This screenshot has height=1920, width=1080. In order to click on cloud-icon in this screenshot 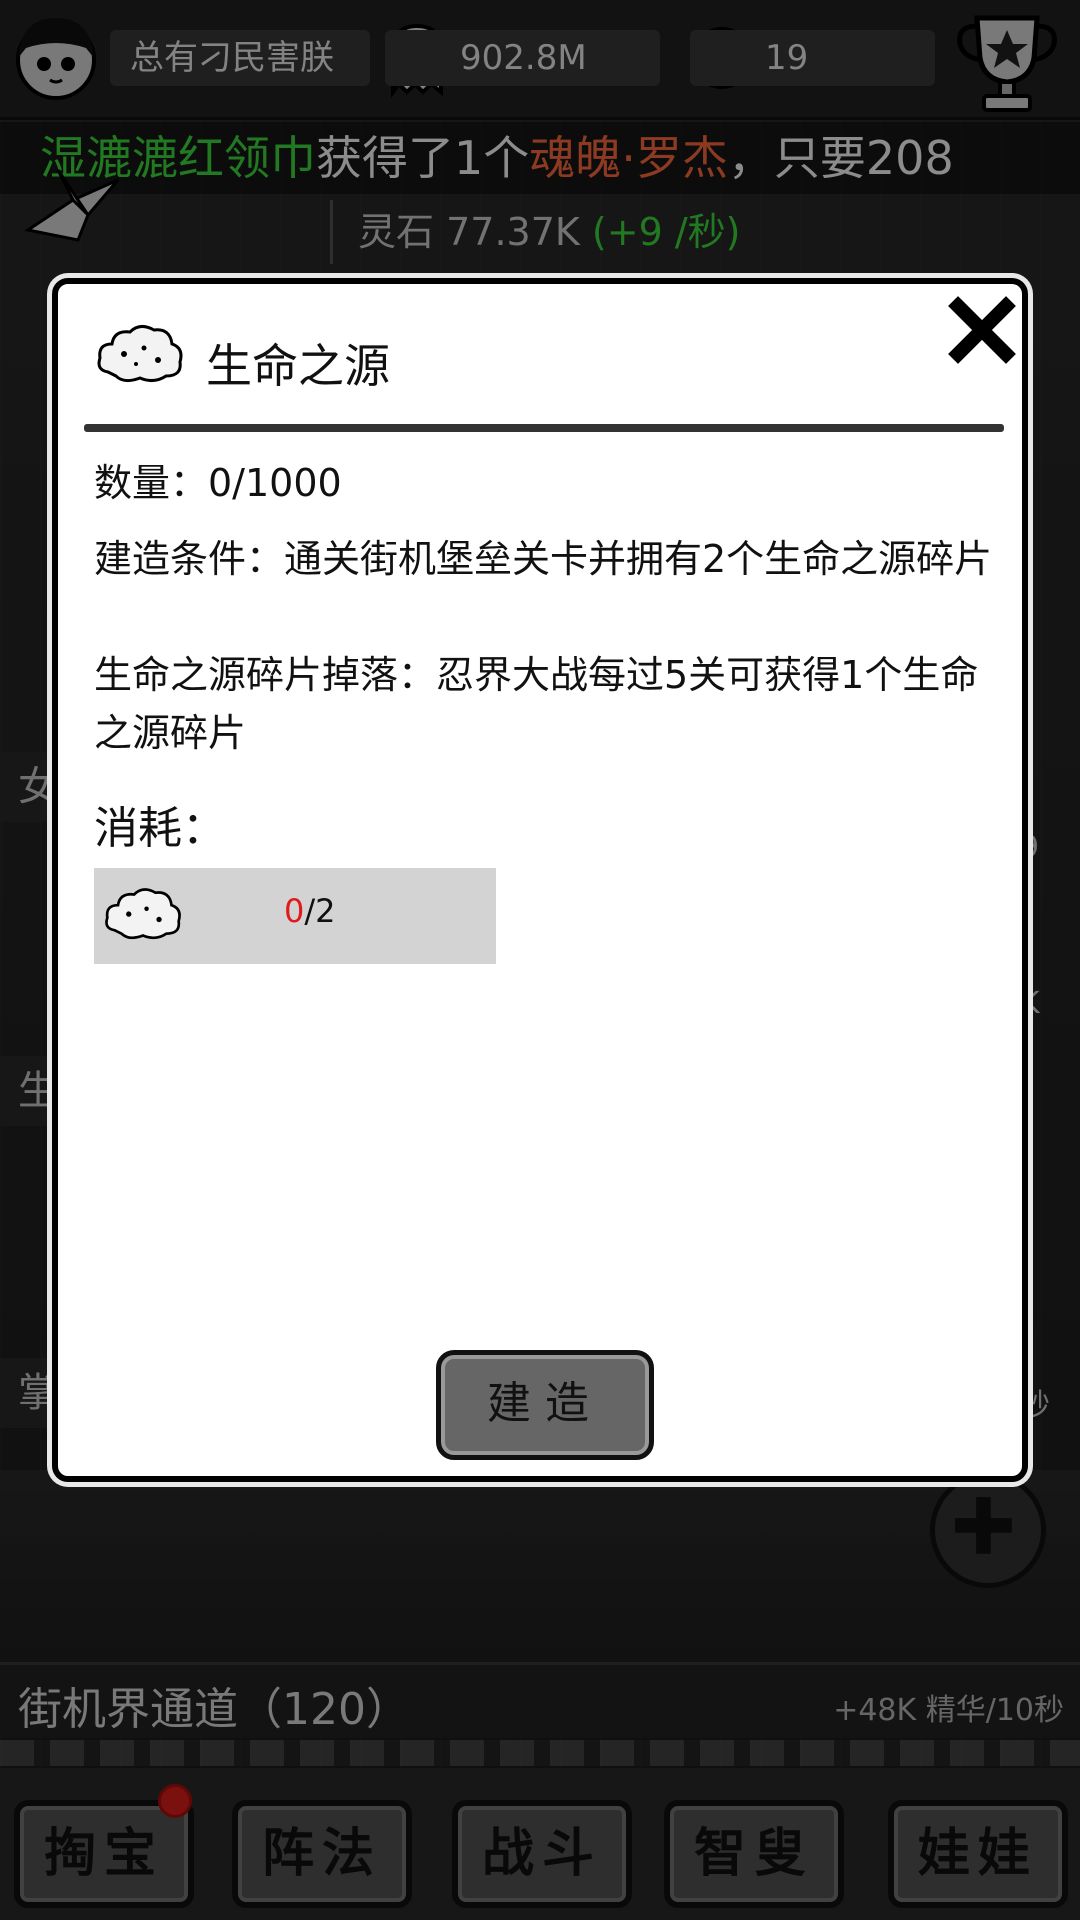, I will do `click(140, 354)`.